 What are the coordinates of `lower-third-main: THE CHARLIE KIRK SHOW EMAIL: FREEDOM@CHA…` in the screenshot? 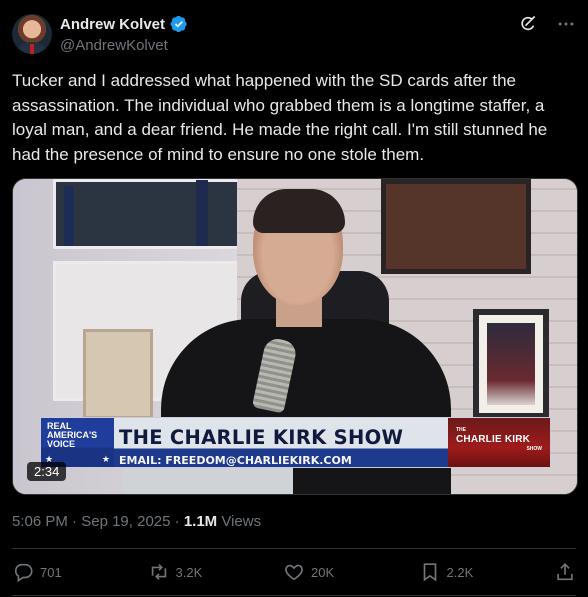 It's located at (281, 442).